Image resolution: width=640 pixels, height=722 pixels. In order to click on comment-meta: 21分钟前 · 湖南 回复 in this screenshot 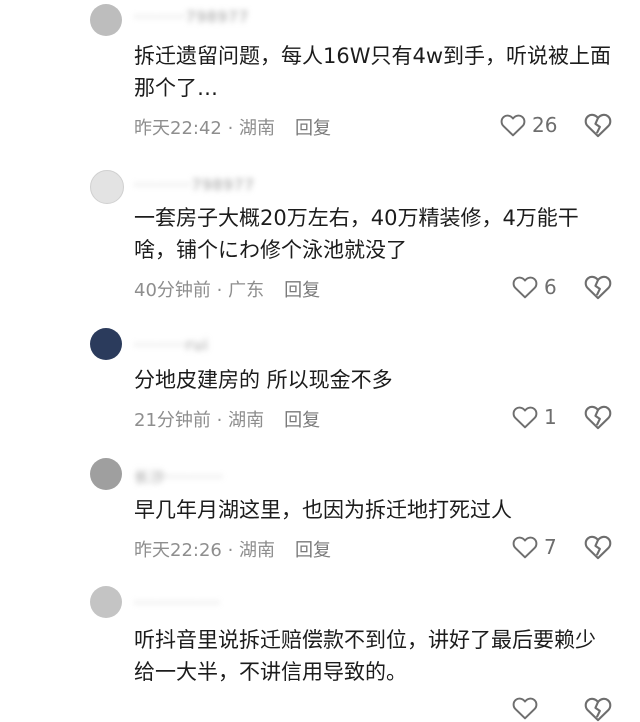, I will do `click(227, 419)`.